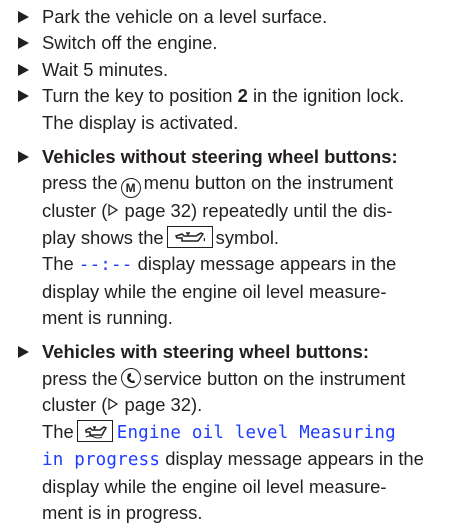  Describe the element at coordinates (259, 210) in the screenshot. I see `page-reference-link: page 32) repeatedly until the dis-` at that location.